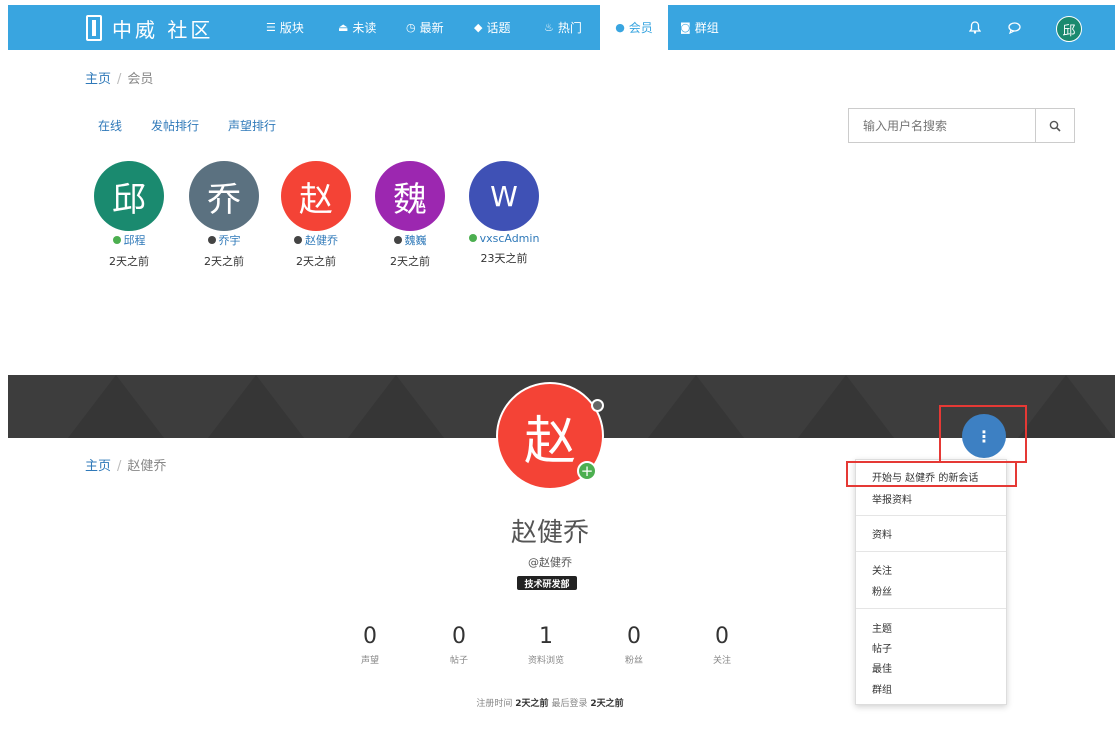 Image resolution: width=1115 pixels, height=738 pixels. What do you see at coordinates (140, 79) in the screenshot?
I see `breadcrumb-current: 会员` at bounding box center [140, 79].